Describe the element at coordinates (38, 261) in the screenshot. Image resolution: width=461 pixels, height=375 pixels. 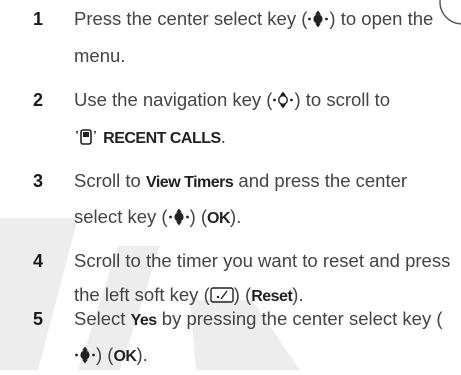
I see `step-number: 4` at that location.